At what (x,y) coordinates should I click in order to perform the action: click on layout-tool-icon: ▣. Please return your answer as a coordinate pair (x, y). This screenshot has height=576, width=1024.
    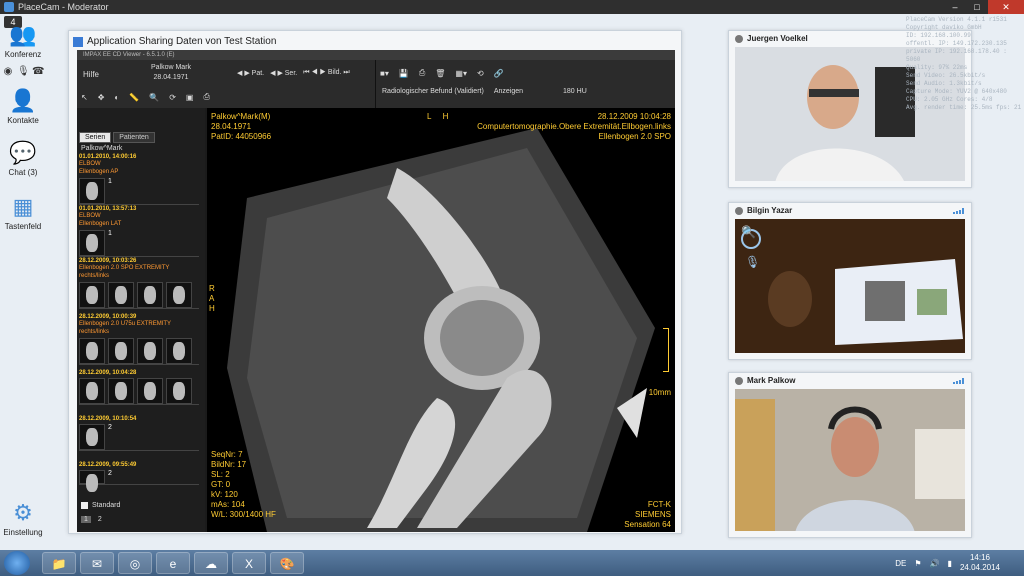
    Looking at the image, I should click on (190, 97).